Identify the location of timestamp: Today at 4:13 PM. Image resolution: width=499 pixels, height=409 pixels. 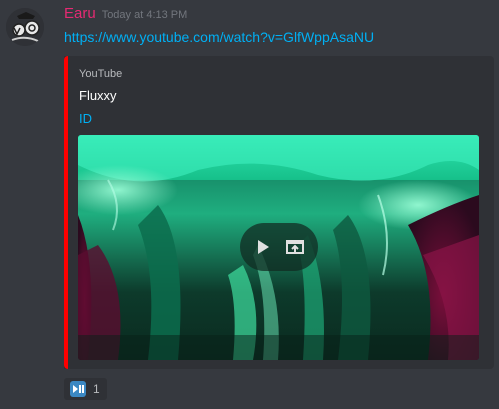
(144, 15).